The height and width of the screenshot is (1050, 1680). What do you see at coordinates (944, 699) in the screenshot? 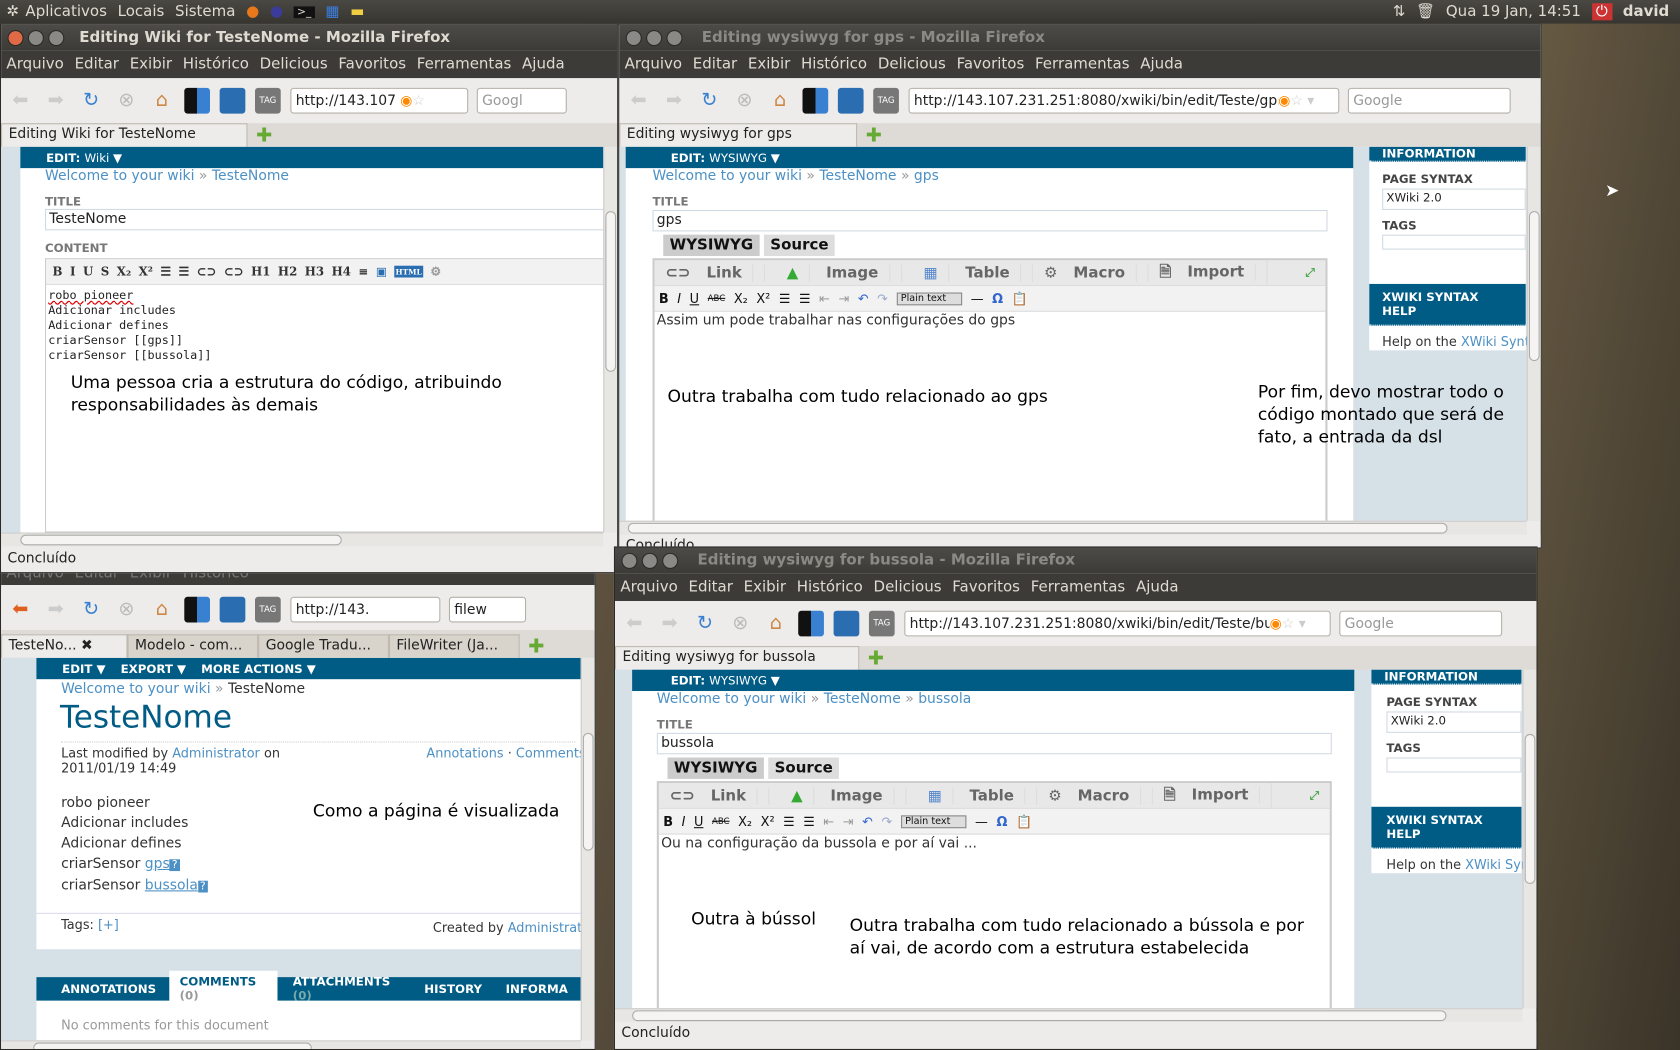
I see `breadcrumb-bussola: bussola` at bounding box center [944, 699].